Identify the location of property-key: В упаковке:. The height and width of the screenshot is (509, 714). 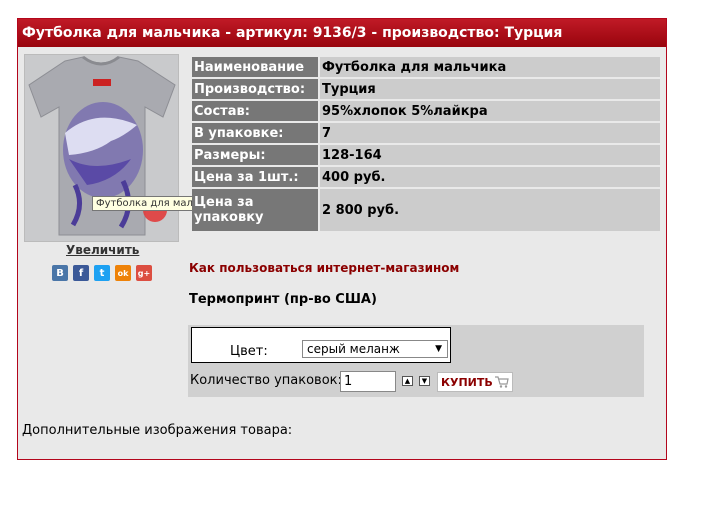
(255, 133).